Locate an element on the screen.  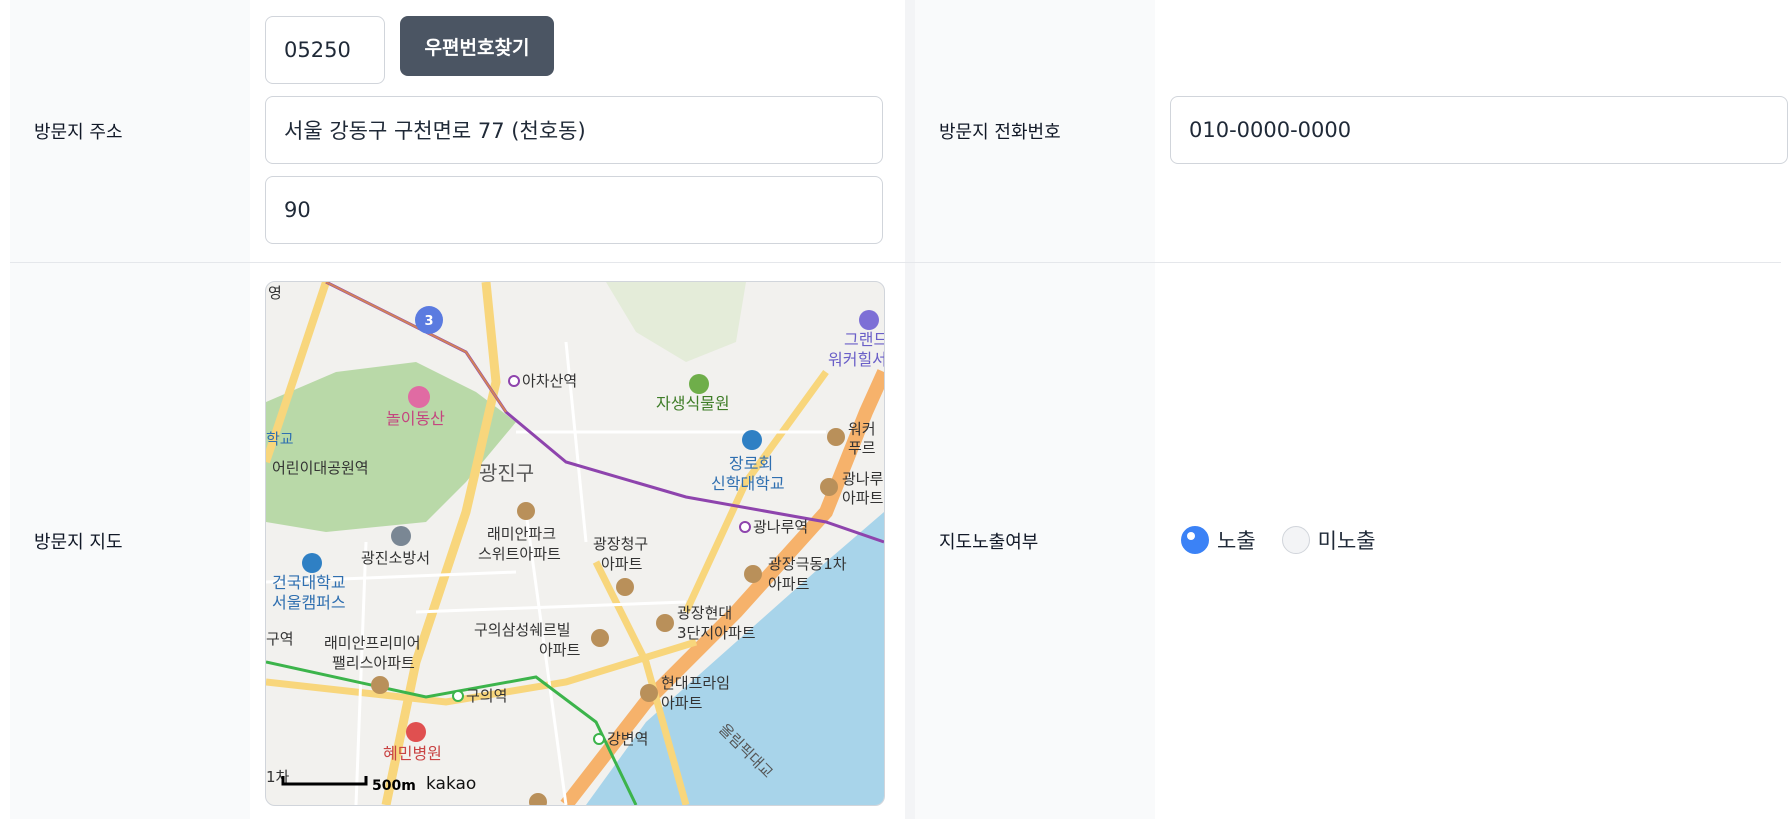
label-station-edge: 구역 is located at coordinates (280, 639).